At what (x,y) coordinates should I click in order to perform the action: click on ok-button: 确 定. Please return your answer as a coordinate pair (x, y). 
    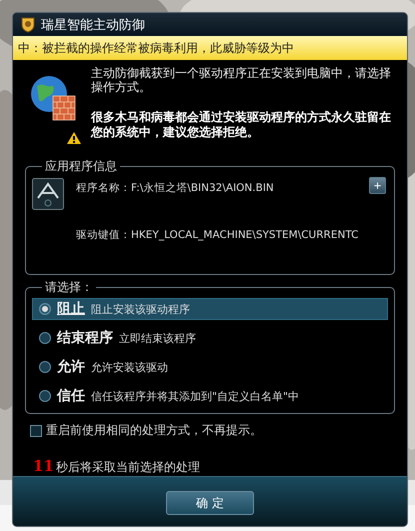
    Looking at the image, I should click on (210, 503).